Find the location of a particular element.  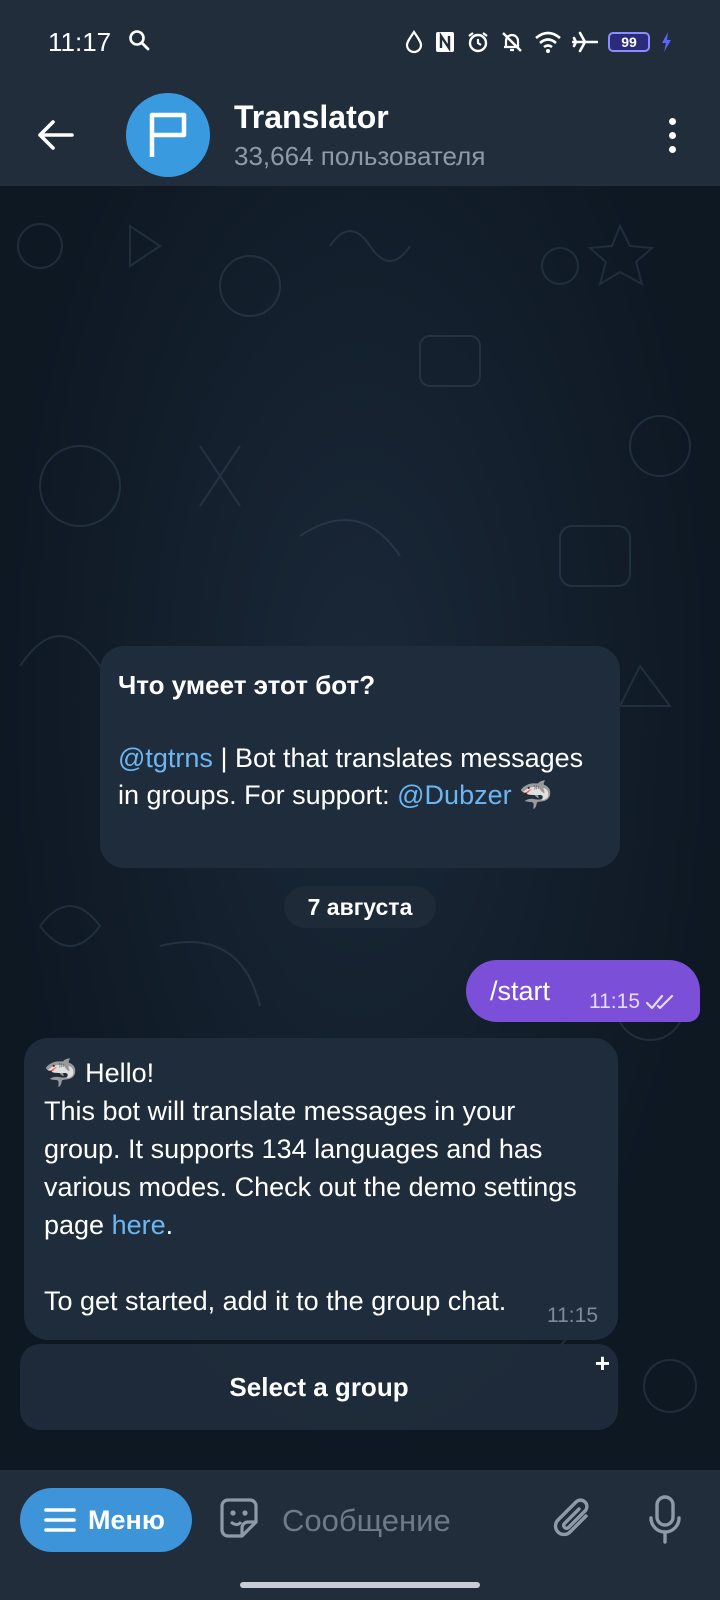

avatar is located at coordinates (168, 135).